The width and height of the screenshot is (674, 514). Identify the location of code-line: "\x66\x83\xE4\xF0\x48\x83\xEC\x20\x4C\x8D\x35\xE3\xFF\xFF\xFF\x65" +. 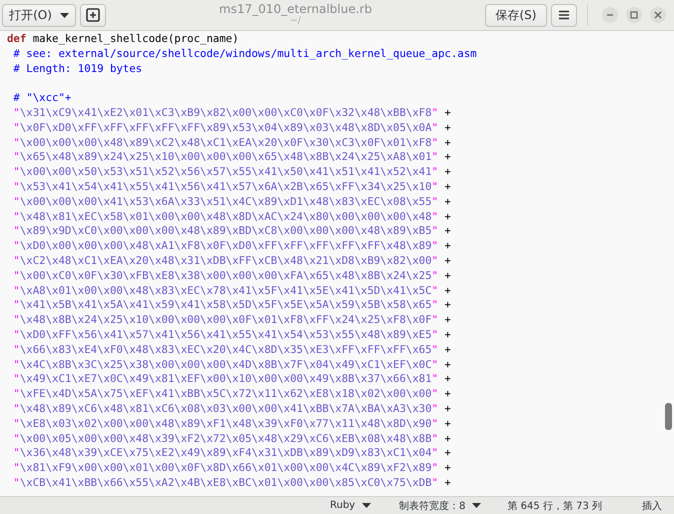
(232, 350).